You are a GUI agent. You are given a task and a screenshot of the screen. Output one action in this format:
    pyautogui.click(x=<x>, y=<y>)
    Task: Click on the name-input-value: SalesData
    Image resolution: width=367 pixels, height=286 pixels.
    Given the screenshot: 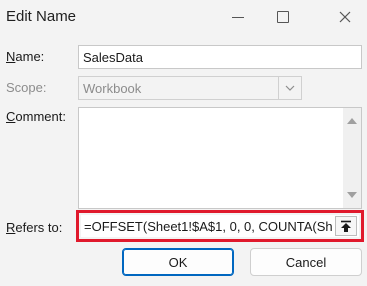 What is the action you would take?
    pyautogui.click(x=113, y=57)
    